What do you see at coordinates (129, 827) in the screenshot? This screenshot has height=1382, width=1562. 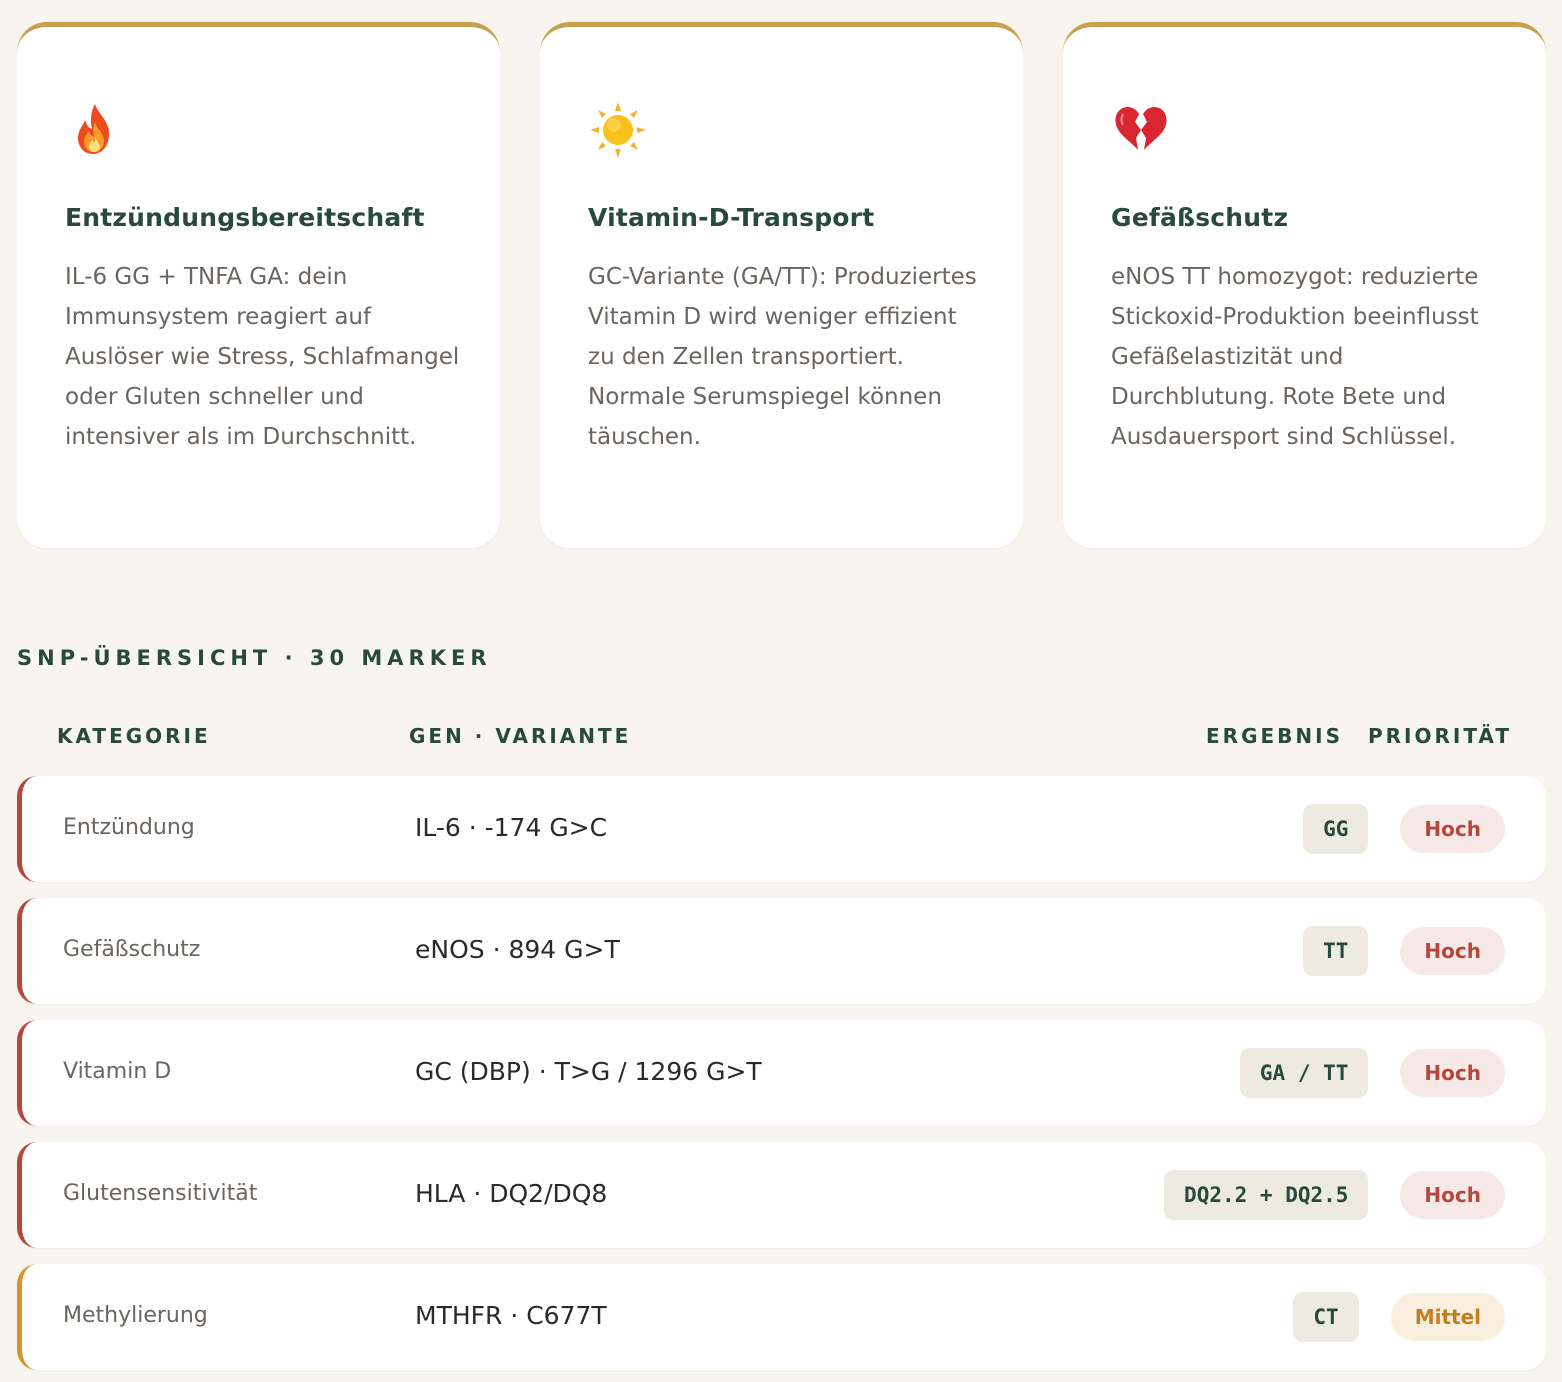 I see `row-category: Entzündung` at bounding box center [129, 827].